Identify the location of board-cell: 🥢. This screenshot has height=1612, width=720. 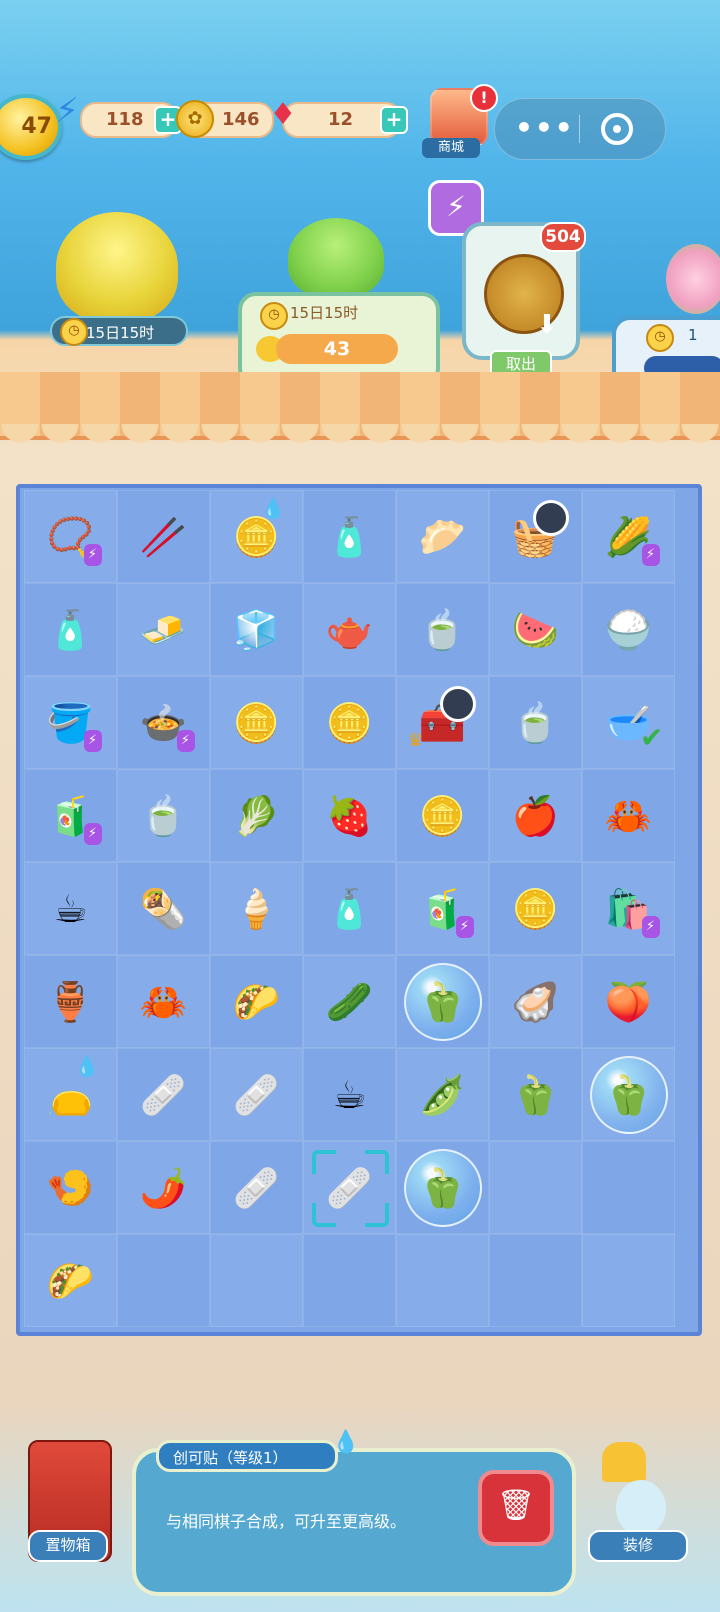
(163, 536).